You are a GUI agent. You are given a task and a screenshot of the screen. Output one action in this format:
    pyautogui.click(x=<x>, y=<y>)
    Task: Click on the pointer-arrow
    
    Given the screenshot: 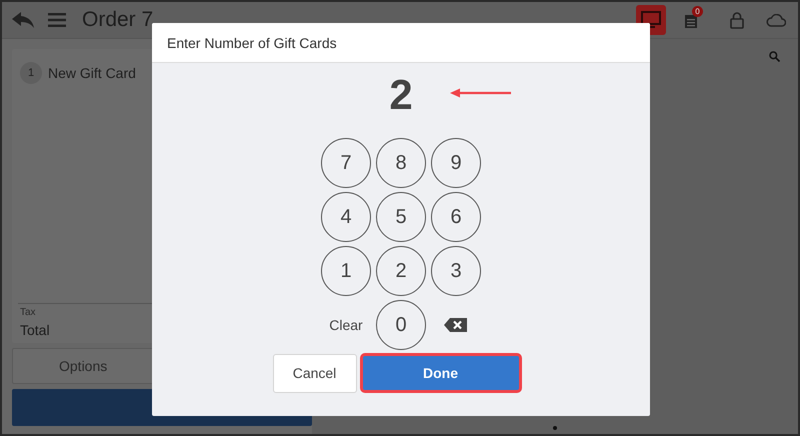 What is the action you would take?
    pyautogui.click(x=481, y=93)
    